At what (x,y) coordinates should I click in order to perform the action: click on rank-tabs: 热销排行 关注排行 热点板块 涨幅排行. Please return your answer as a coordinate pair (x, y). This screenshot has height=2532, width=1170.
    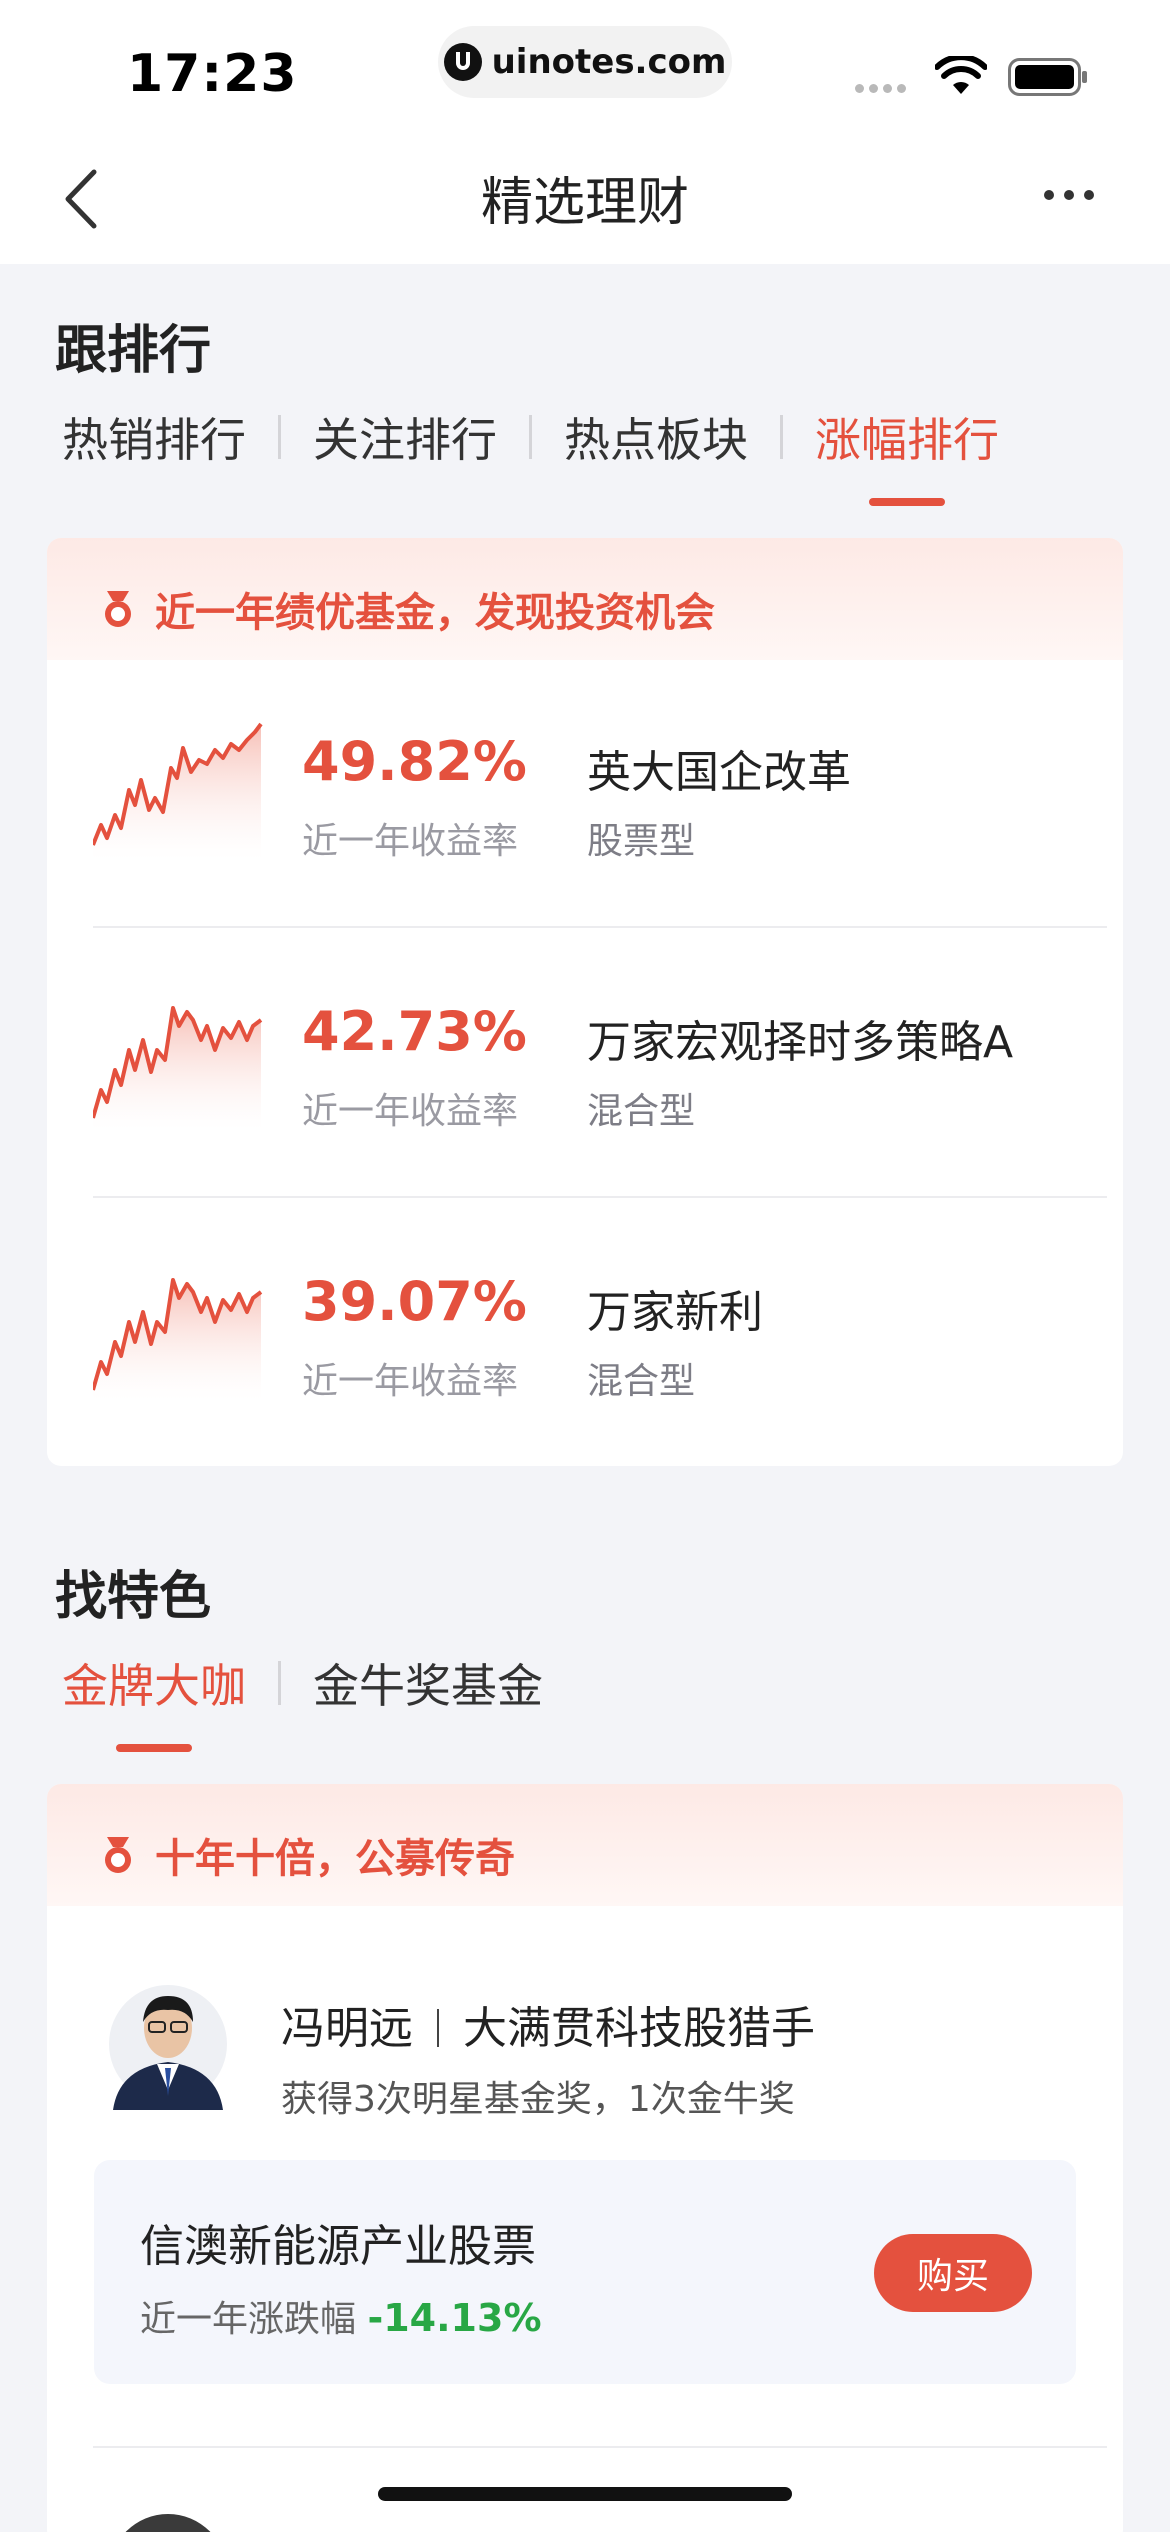
    Looking at the image, I should click on (530, 437).